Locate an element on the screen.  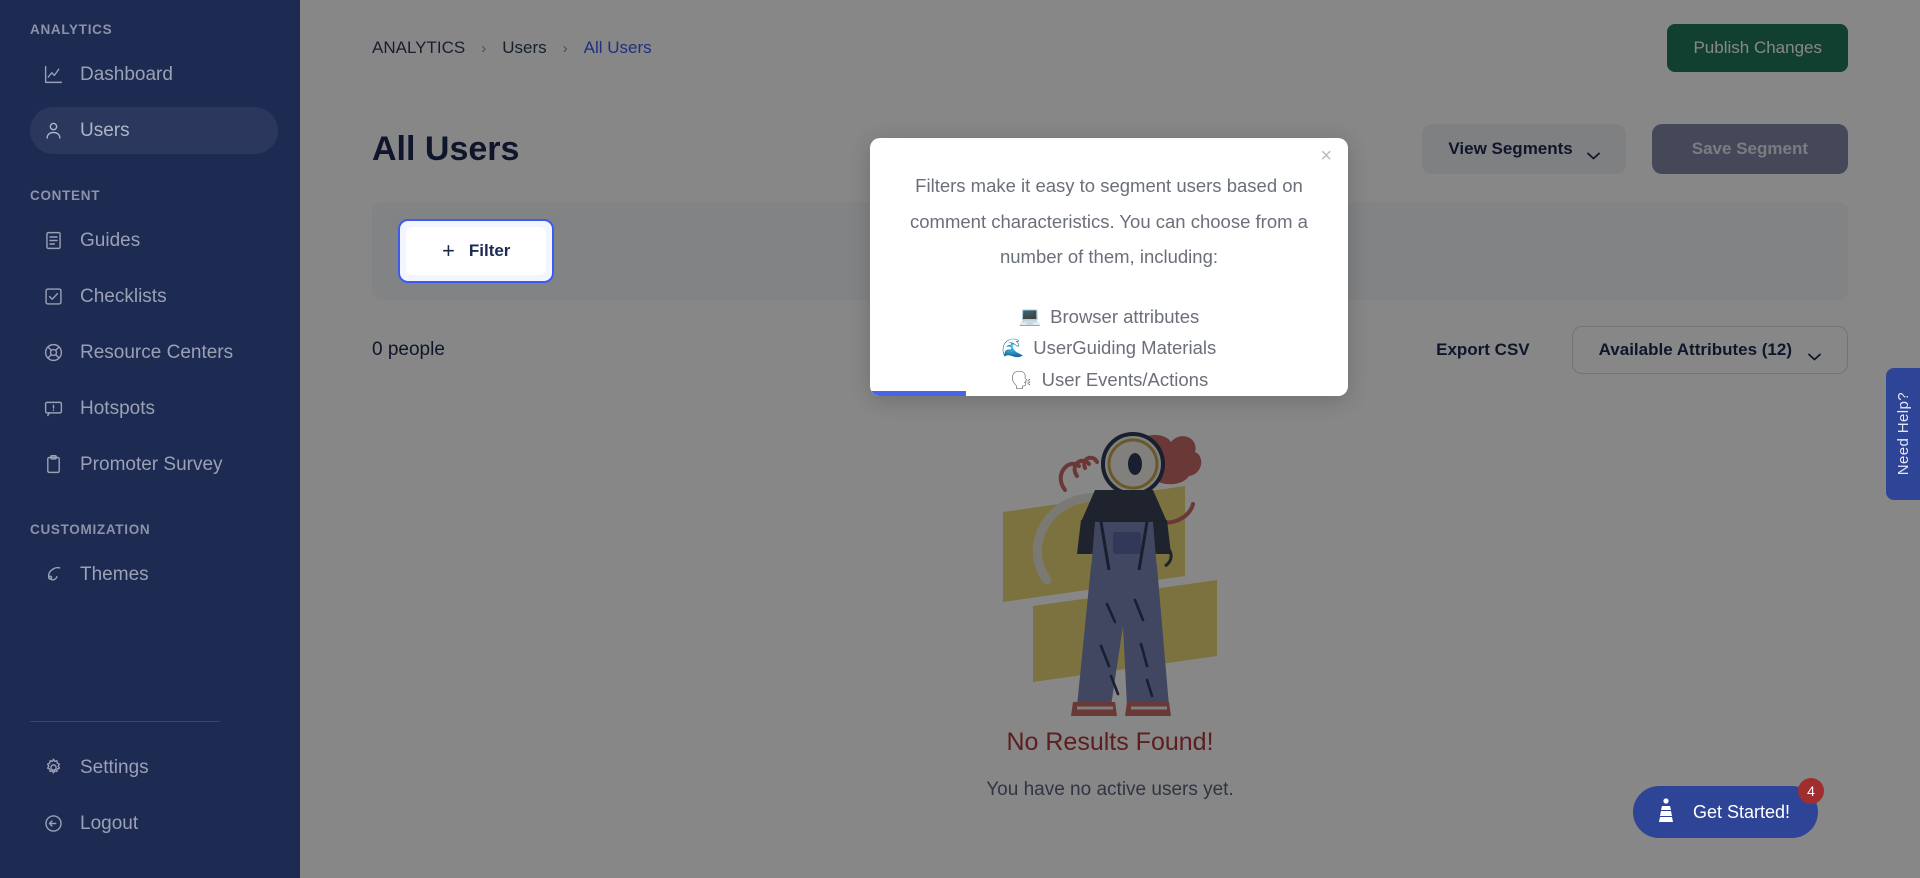
tooltip-progress-fill is located at coordinates (918, 393).